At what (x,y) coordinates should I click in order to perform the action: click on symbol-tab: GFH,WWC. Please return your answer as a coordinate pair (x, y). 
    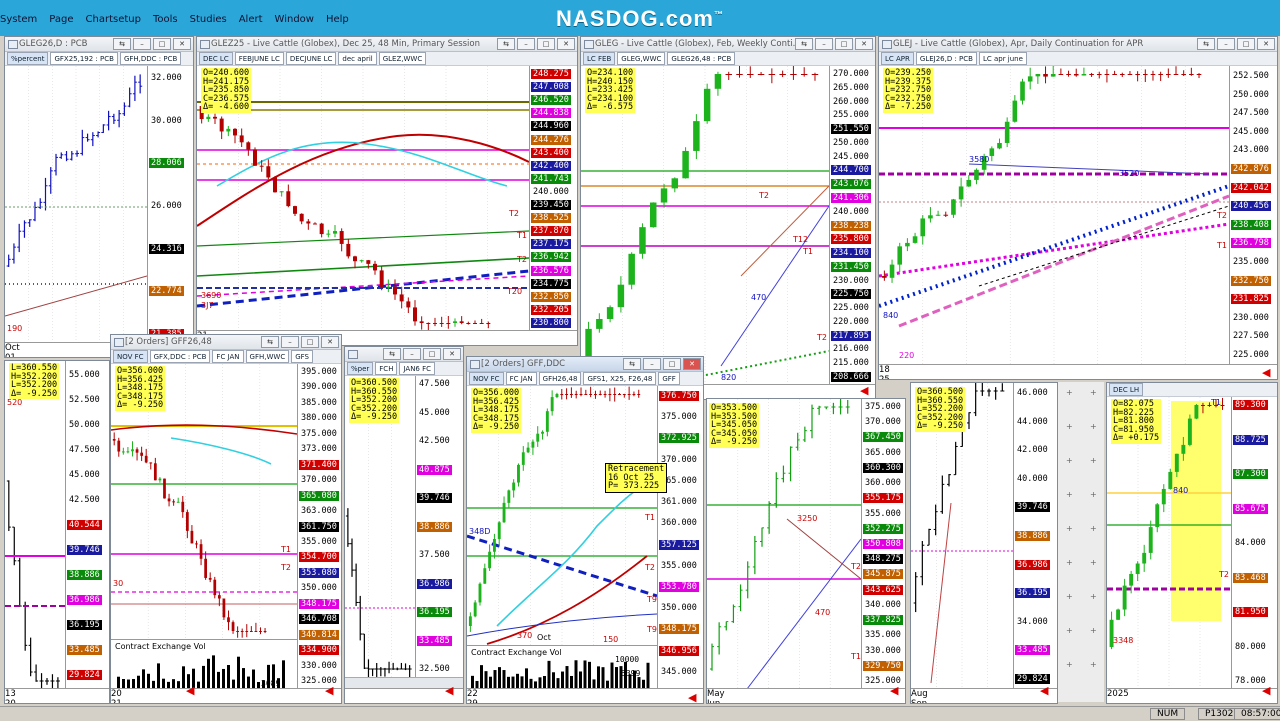
    Looking at the image, I should click on (267, 356).